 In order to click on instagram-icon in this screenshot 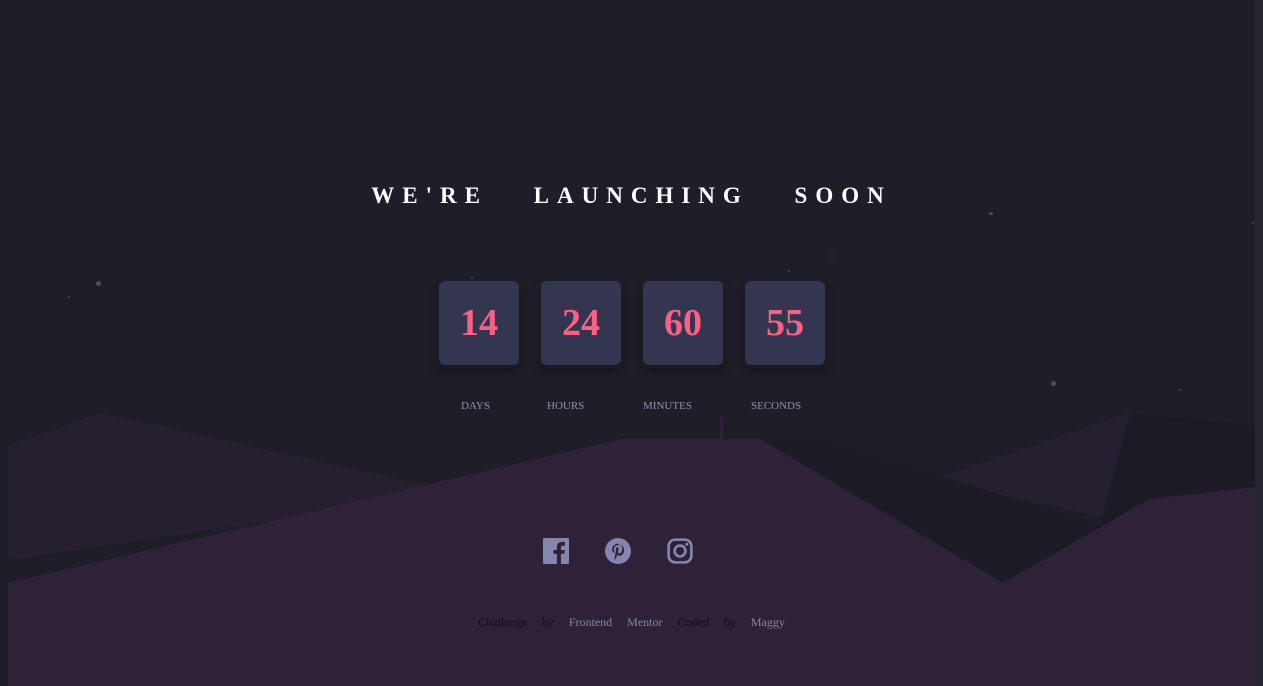, I will do `click(680, 551)`.